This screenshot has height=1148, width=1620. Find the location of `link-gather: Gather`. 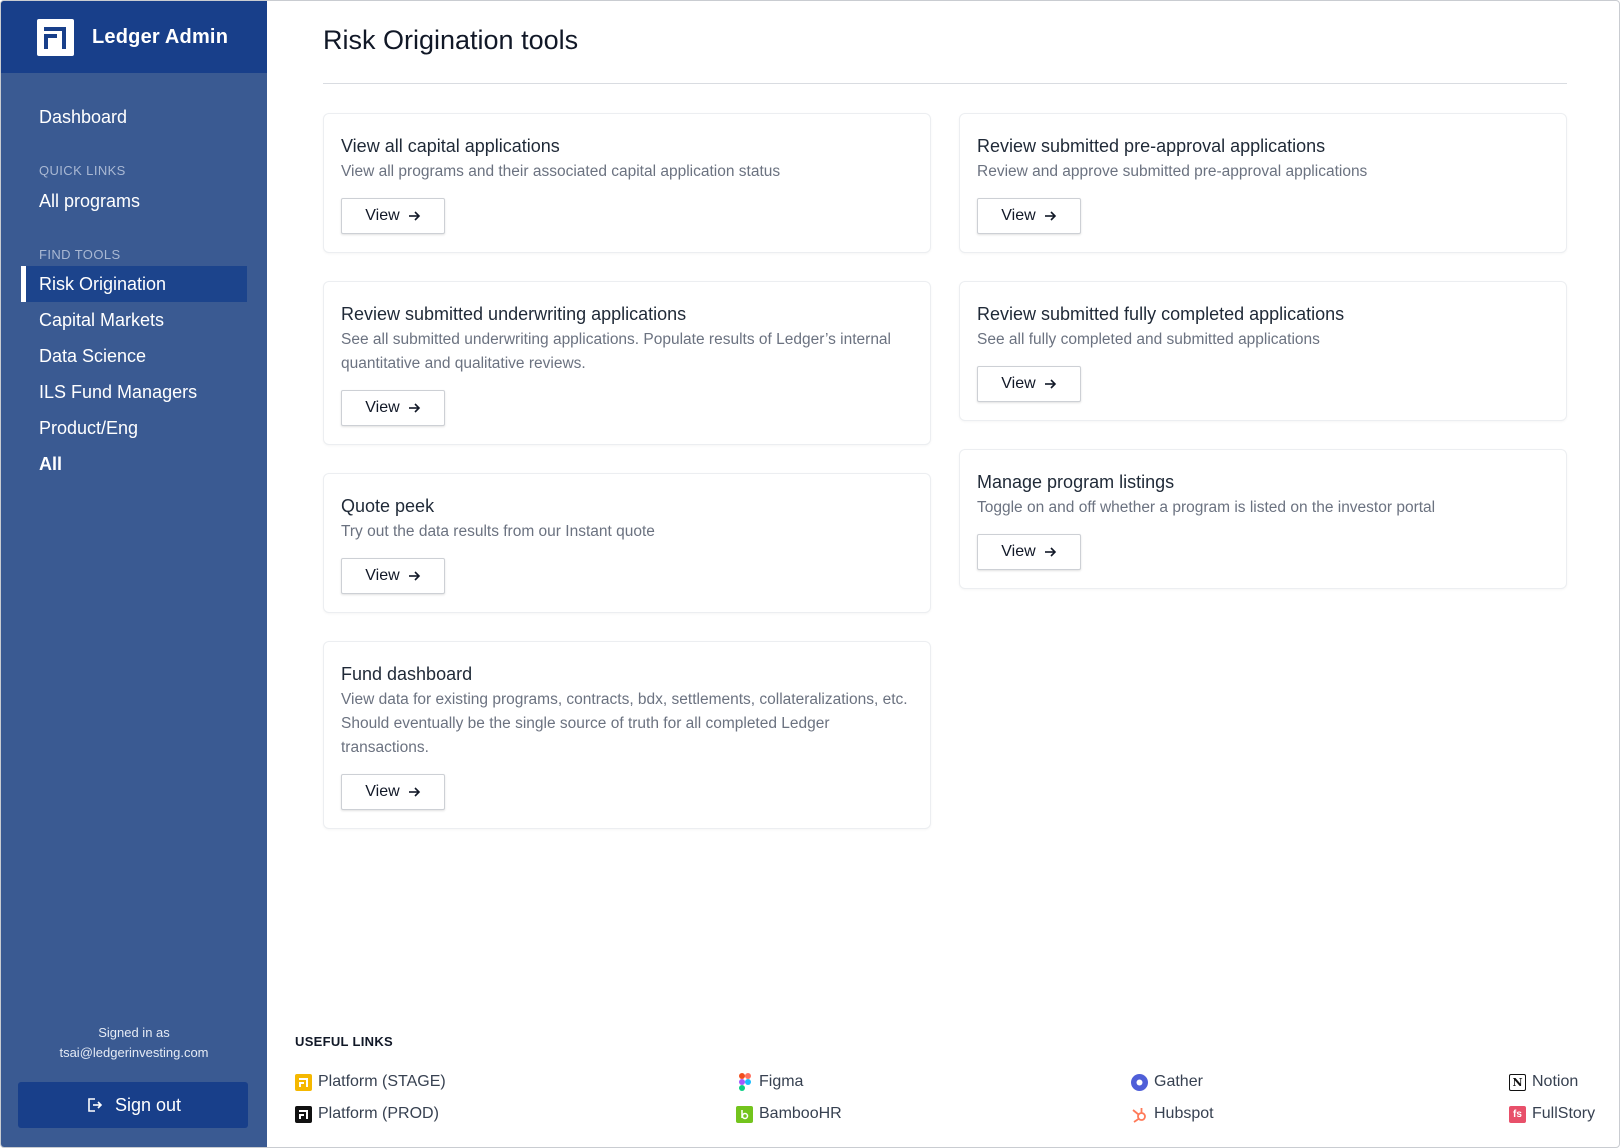

link-gather: Gather is located at coordinates (1167, 1082).